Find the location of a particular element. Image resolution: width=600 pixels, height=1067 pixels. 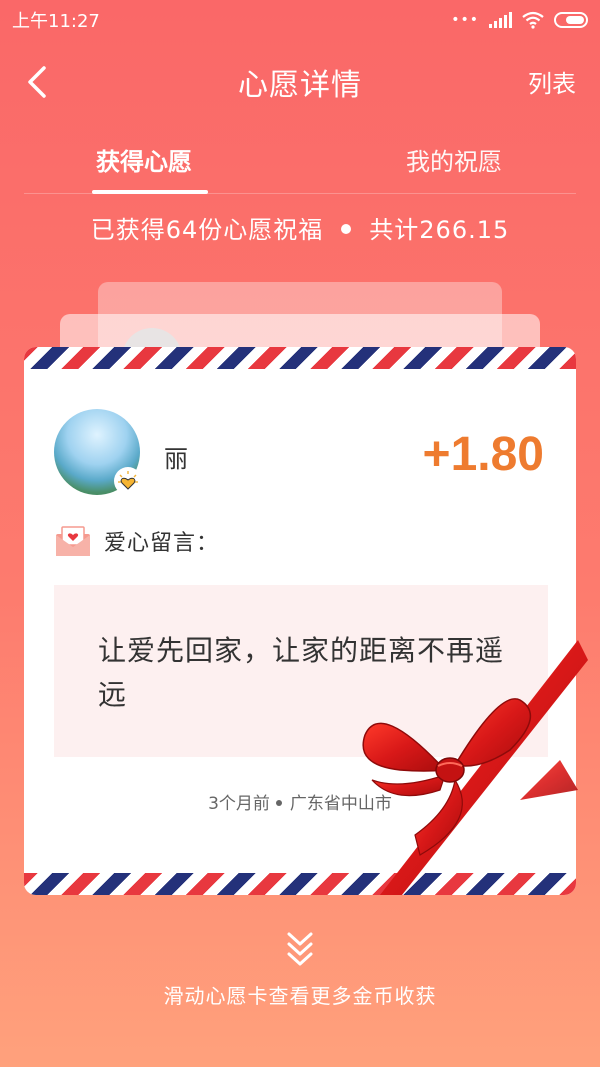

summary-separator is located at coordinates (346, 229).